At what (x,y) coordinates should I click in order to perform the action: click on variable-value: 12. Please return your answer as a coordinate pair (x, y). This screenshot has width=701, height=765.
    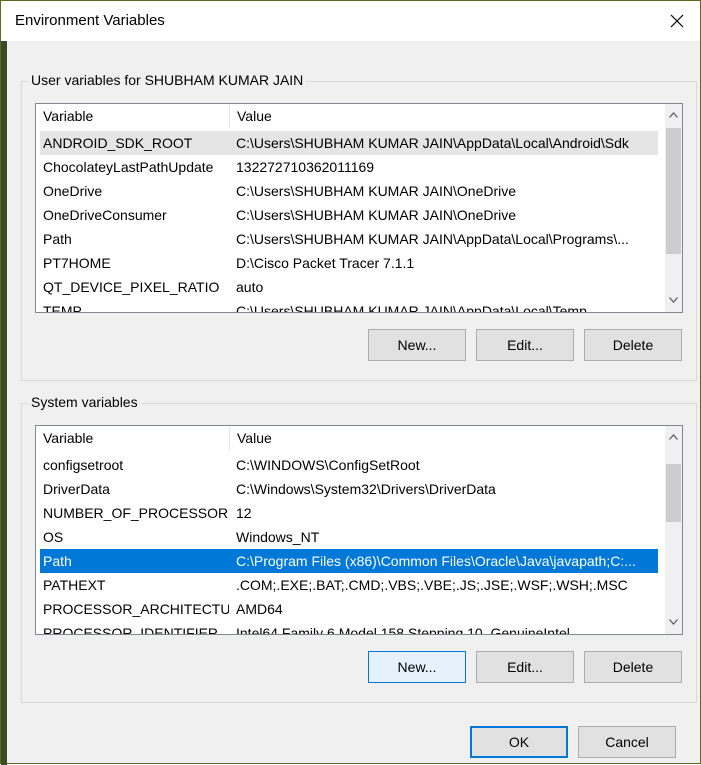
    Looking at the image, I should click on (244, 513).